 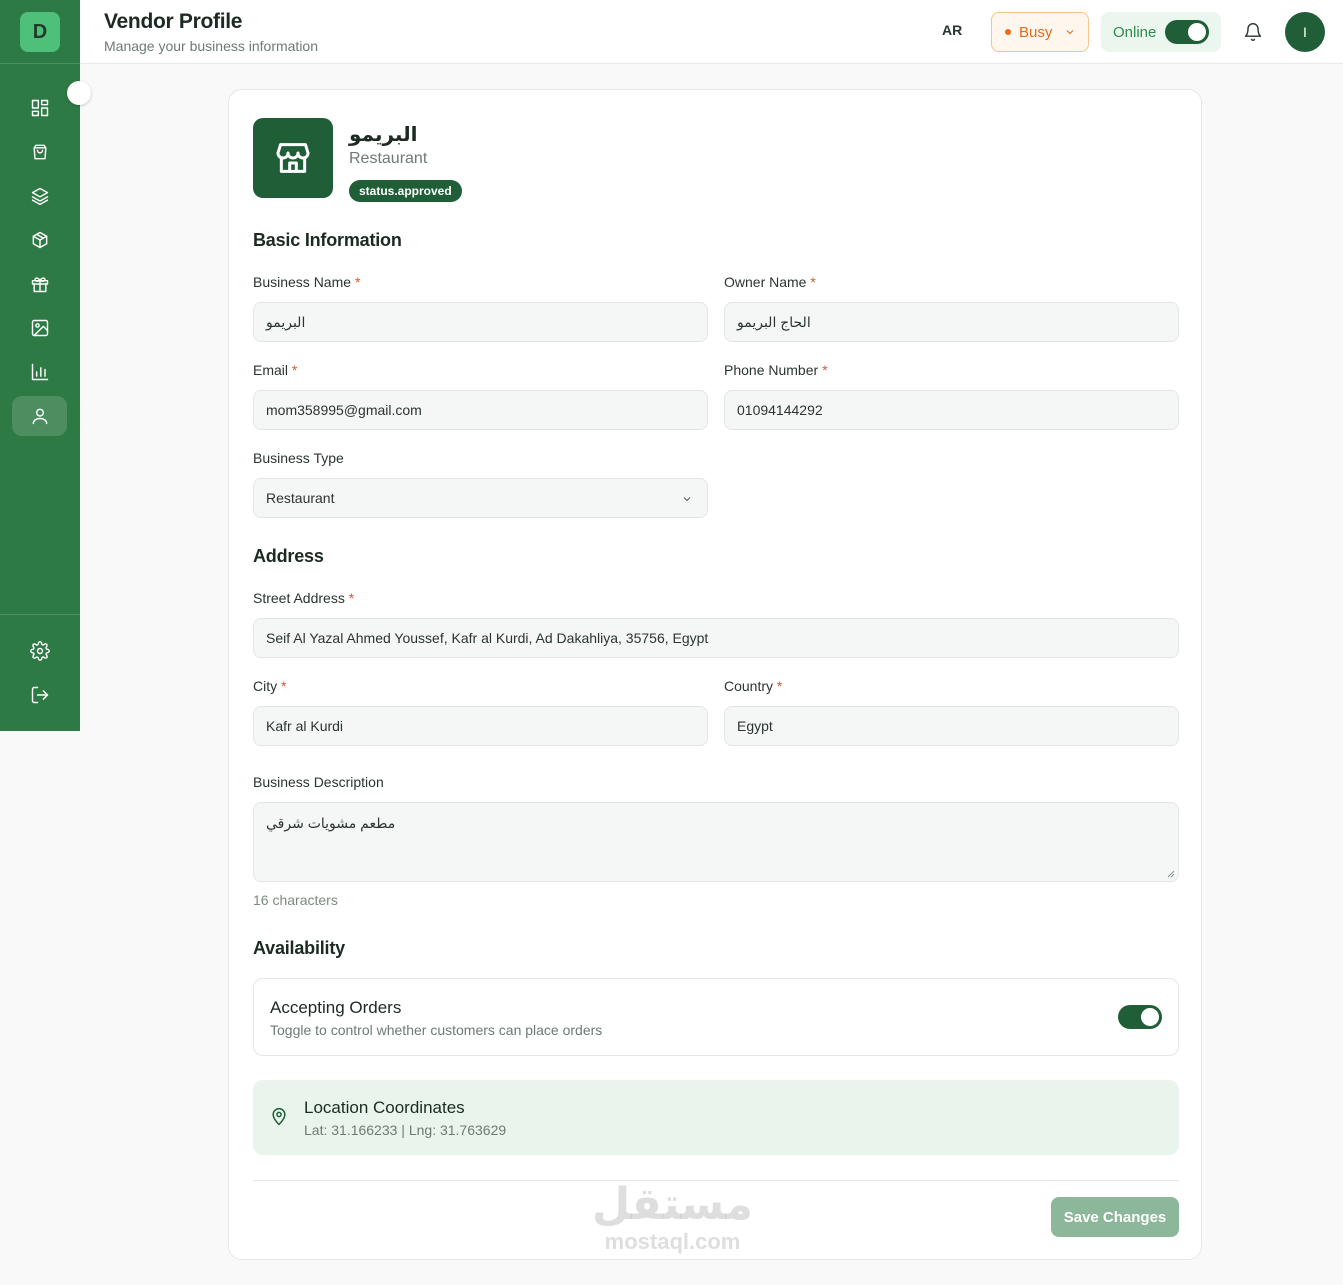 I want to click on sidebar-item-orders, so click(x=39, y=152).